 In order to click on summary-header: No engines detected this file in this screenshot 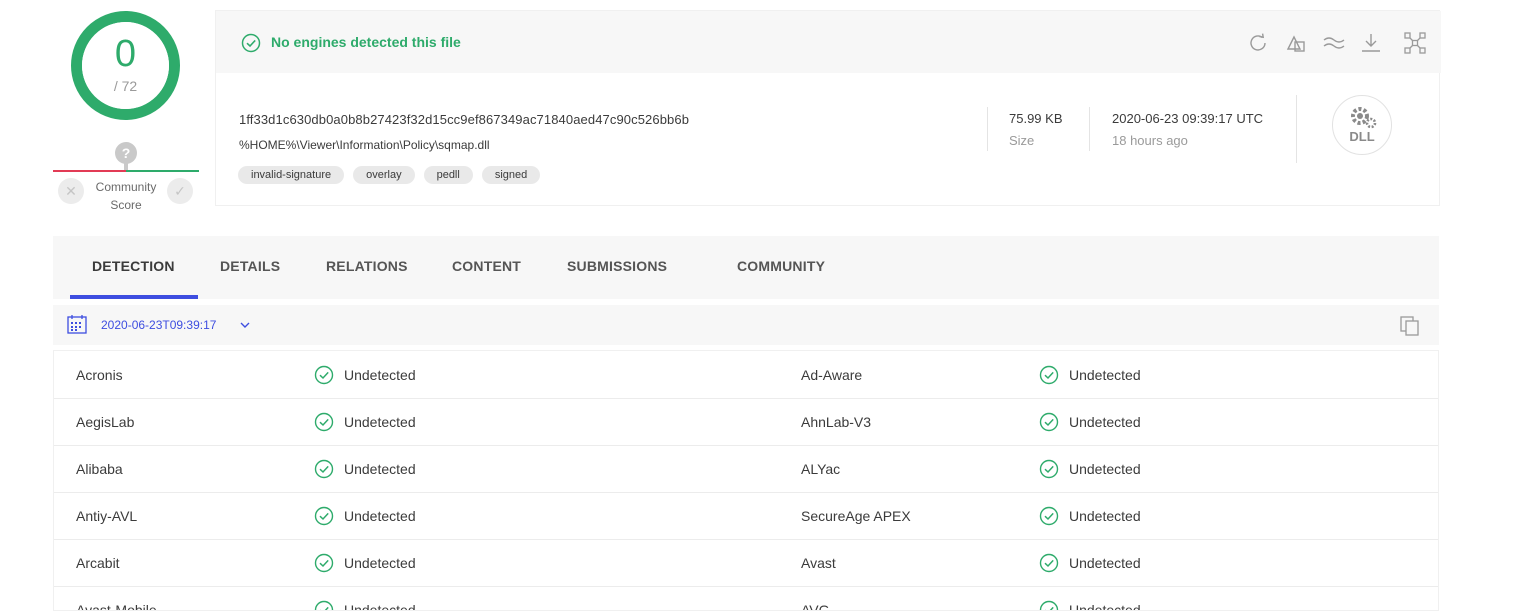, I will do `click(828, 42)`.